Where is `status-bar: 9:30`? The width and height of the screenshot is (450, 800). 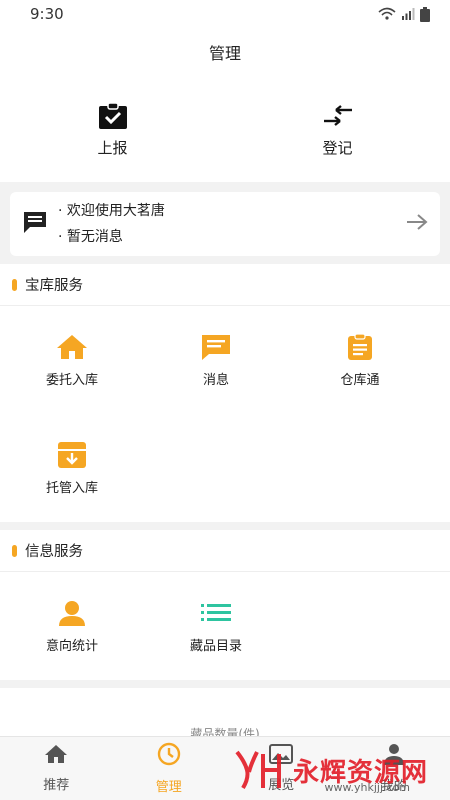 status-bar: 9:30 is located at coordinates (225, 14).